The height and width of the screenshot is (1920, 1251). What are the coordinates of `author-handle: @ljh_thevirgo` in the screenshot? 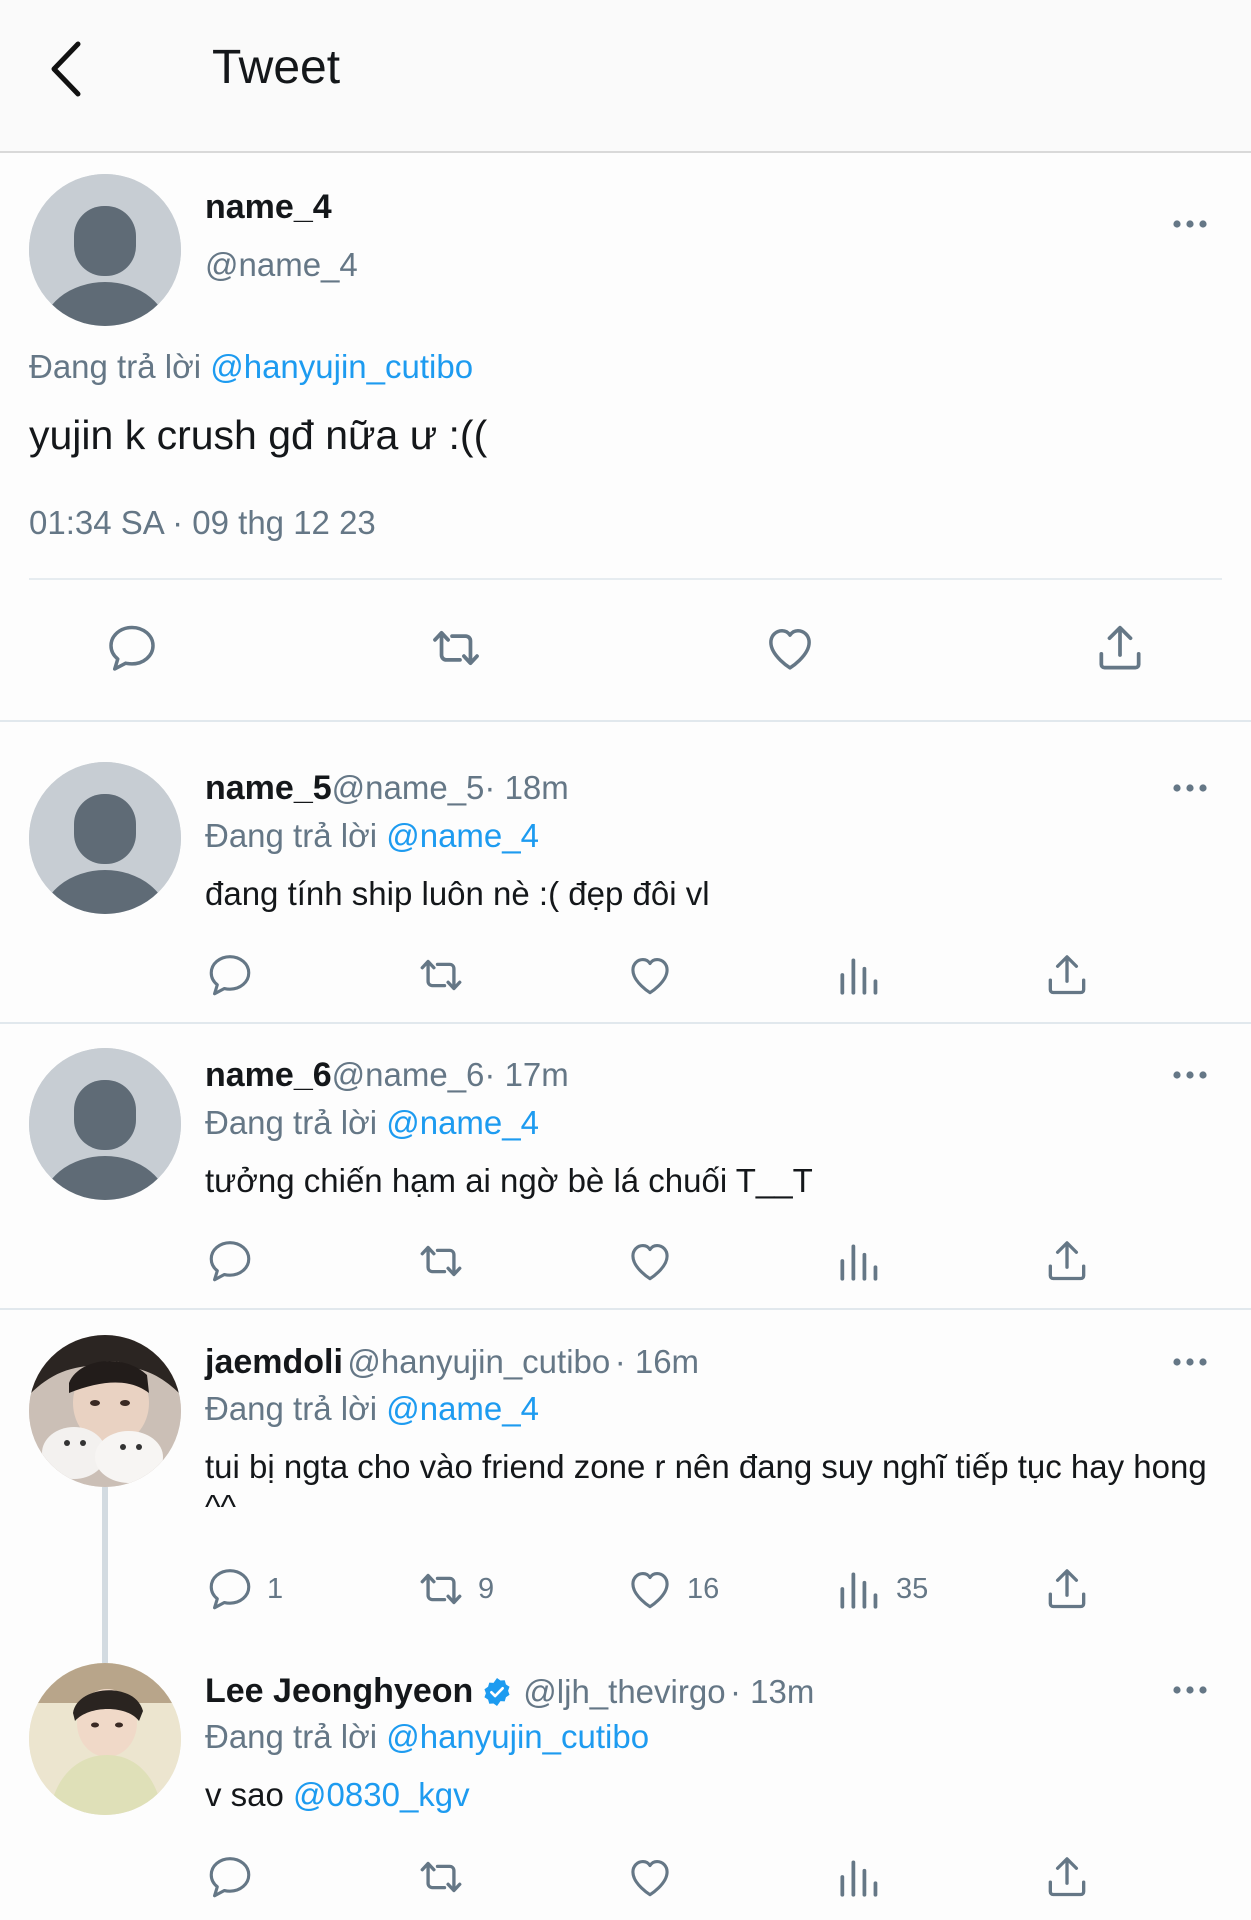 It's located at (624, 1692).